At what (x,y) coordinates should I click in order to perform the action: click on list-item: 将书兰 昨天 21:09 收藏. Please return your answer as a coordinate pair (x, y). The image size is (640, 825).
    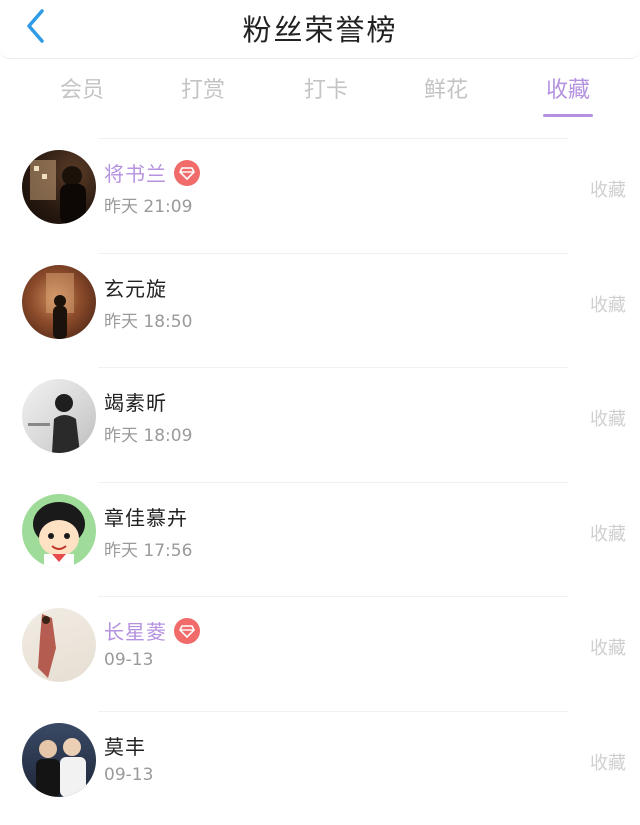
    Looking at the image, I should click on (320, 195).